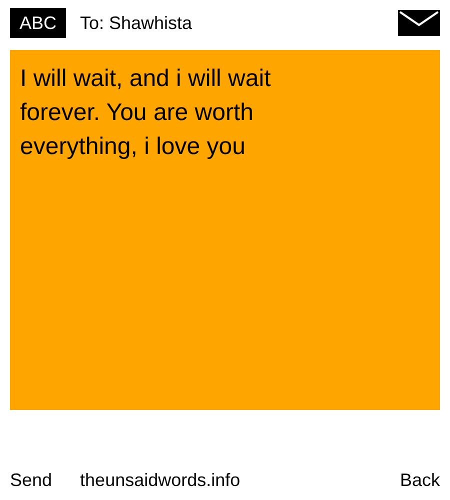 The width and height of the screenshot is (450, 500). What do you see at coordinates (419, 23) in the screenshot?
I see `envelope-icon` at bounding box center [419, 23].